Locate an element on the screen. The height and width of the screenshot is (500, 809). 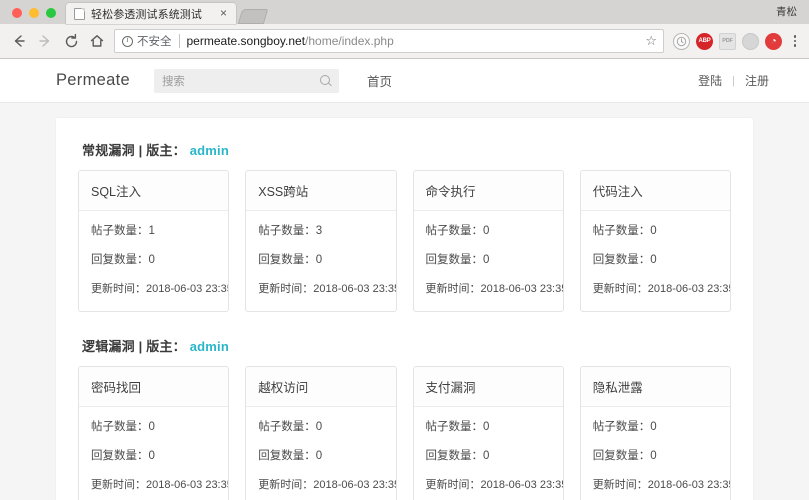
forum-card: 命令执行 帖子数量：0 回复数量：0 更新时间：2018-06-03 23:35 is located at coordinates (488, 241).